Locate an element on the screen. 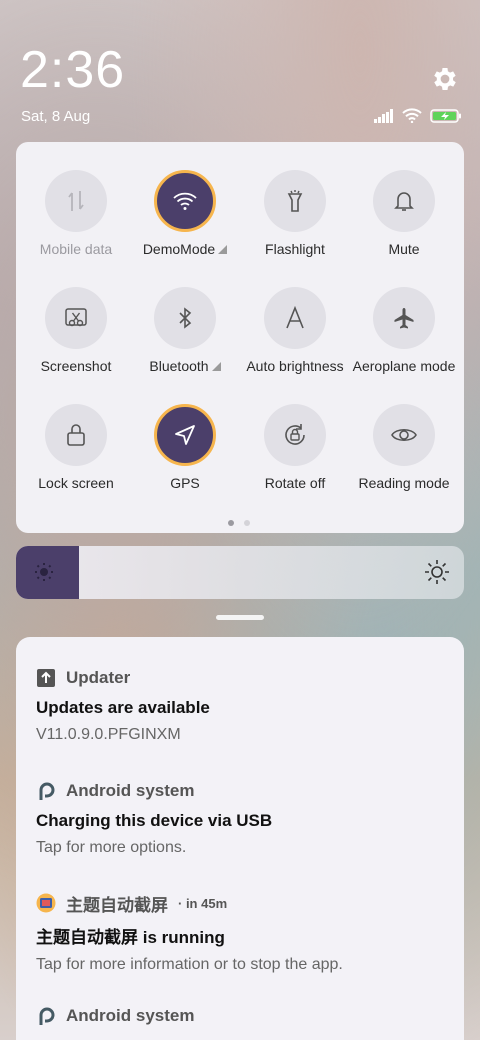 Image resolution: width=480 pixels, height=1040 pixels. location-arrow-icon is located at coordinates (185, 435).